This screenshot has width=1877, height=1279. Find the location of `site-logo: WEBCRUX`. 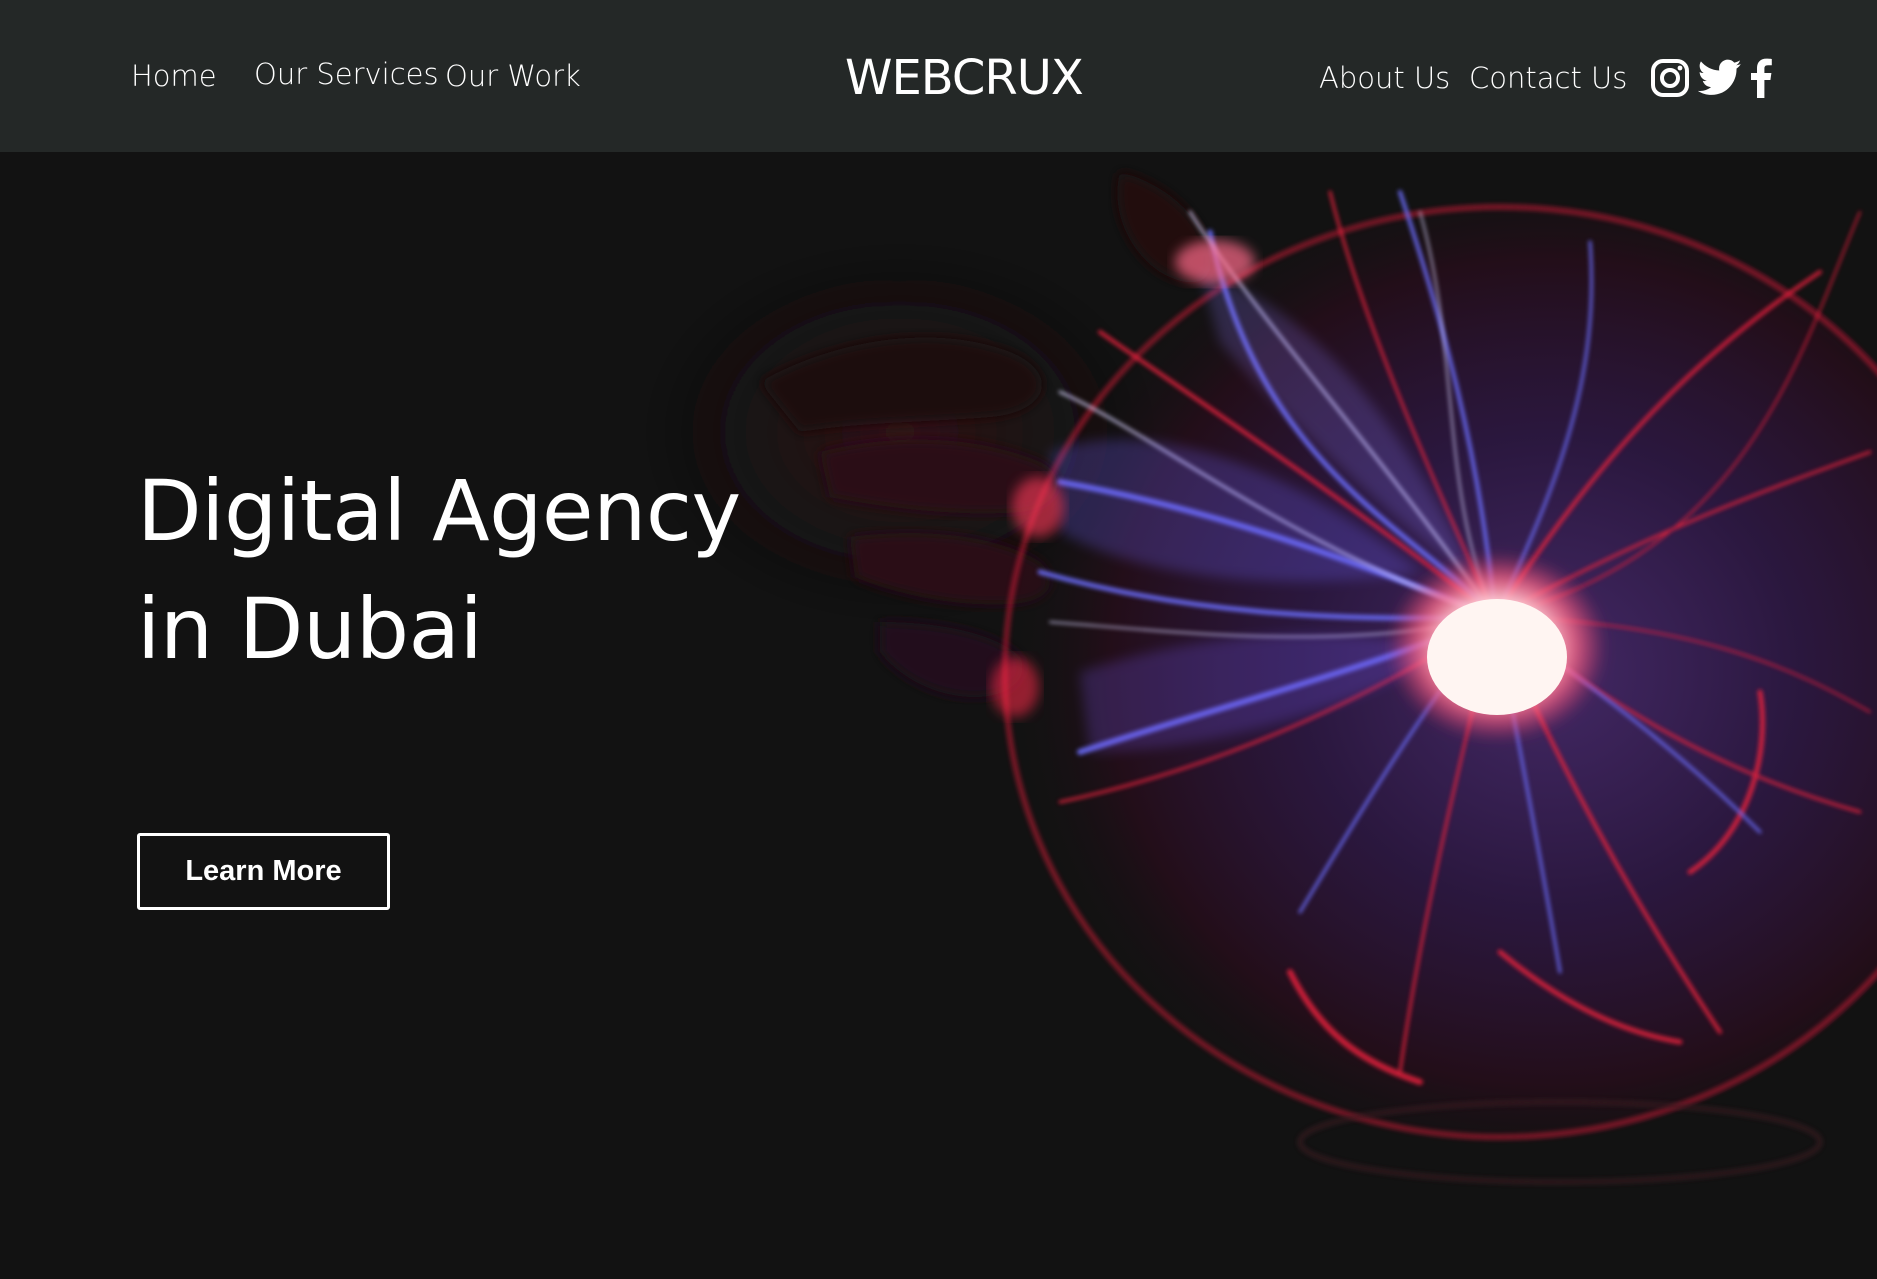

site-logo: WEBCRUX is located at coordinates (964, 78).